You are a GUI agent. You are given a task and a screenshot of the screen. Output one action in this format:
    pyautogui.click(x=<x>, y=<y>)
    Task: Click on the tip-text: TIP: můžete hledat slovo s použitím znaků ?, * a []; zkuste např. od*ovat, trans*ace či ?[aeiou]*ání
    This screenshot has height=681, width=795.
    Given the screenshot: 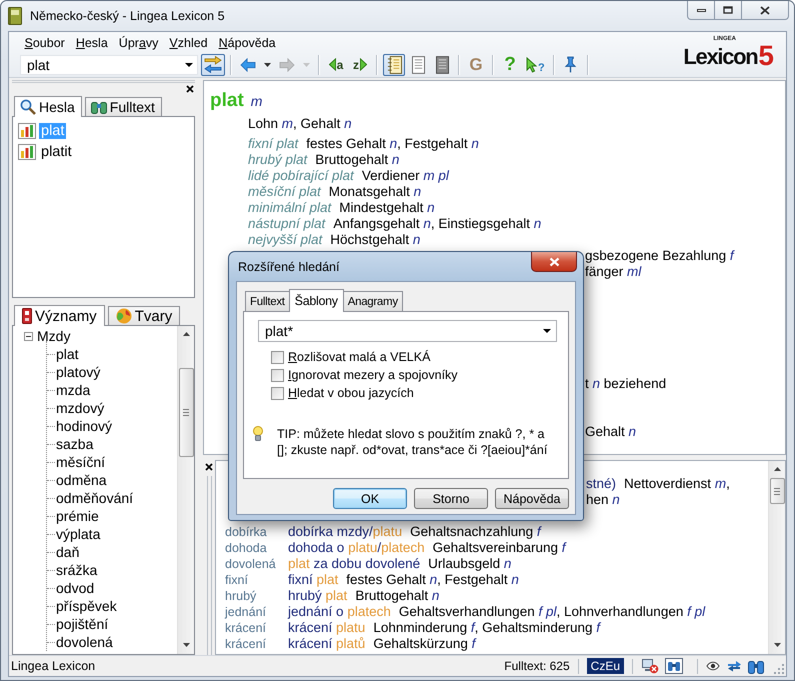 What is the action you would take?
    pyautogui.click(x=412, y=442)
    